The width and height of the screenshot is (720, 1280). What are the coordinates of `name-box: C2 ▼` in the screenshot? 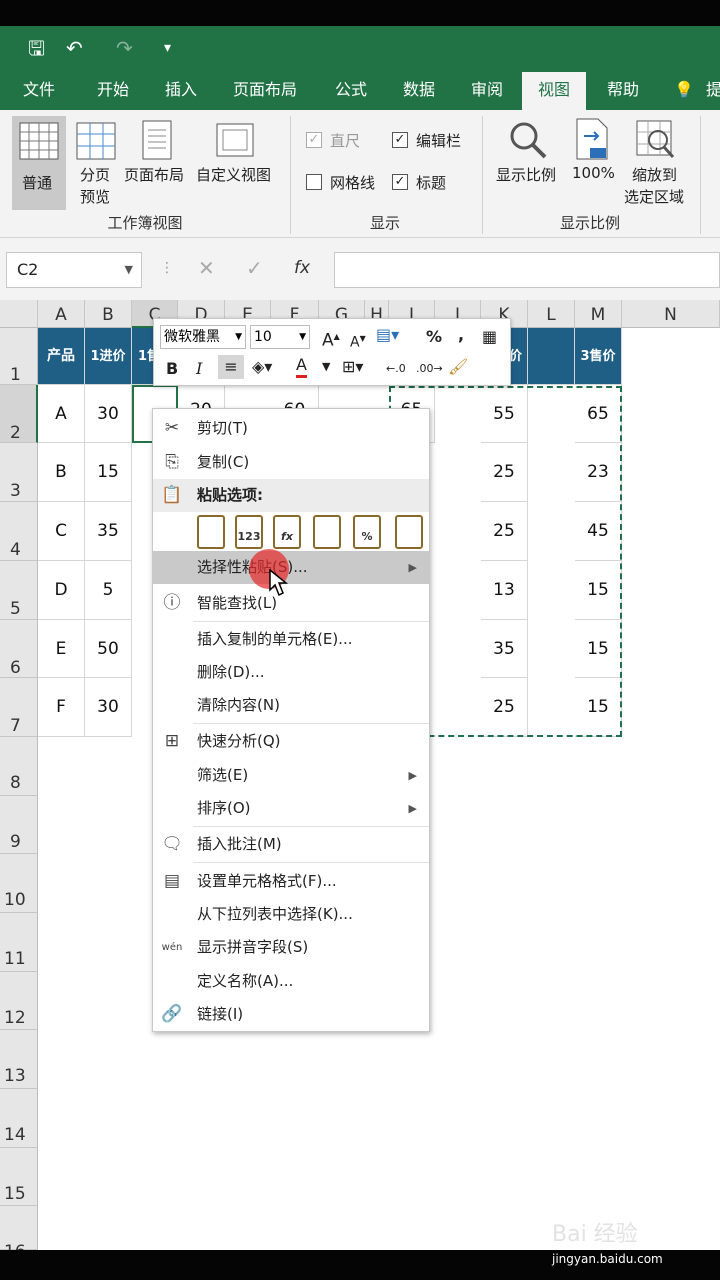 It's located at (74, 270).